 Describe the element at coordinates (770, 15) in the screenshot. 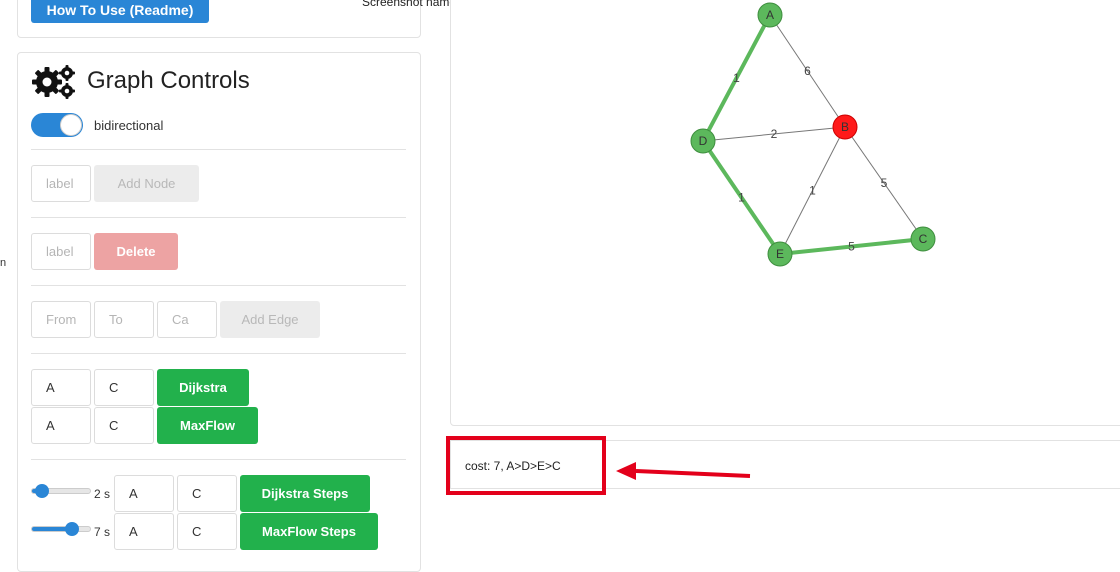

I see `node-label: A` at that location.